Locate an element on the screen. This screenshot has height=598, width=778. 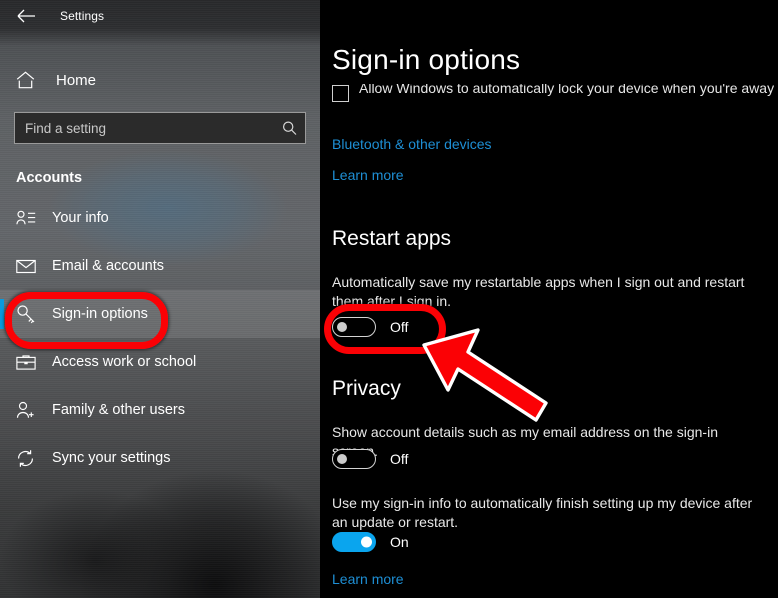
use-sign-in-info-toggle is located at coordinates (354, 542).